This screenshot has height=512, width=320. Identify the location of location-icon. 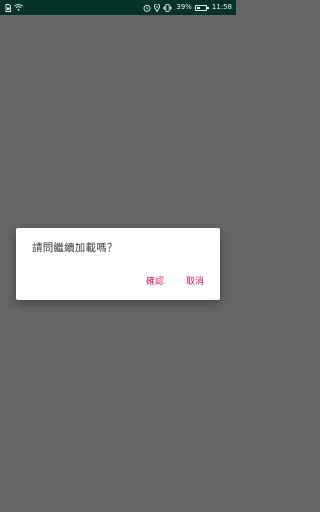
(157, 7).